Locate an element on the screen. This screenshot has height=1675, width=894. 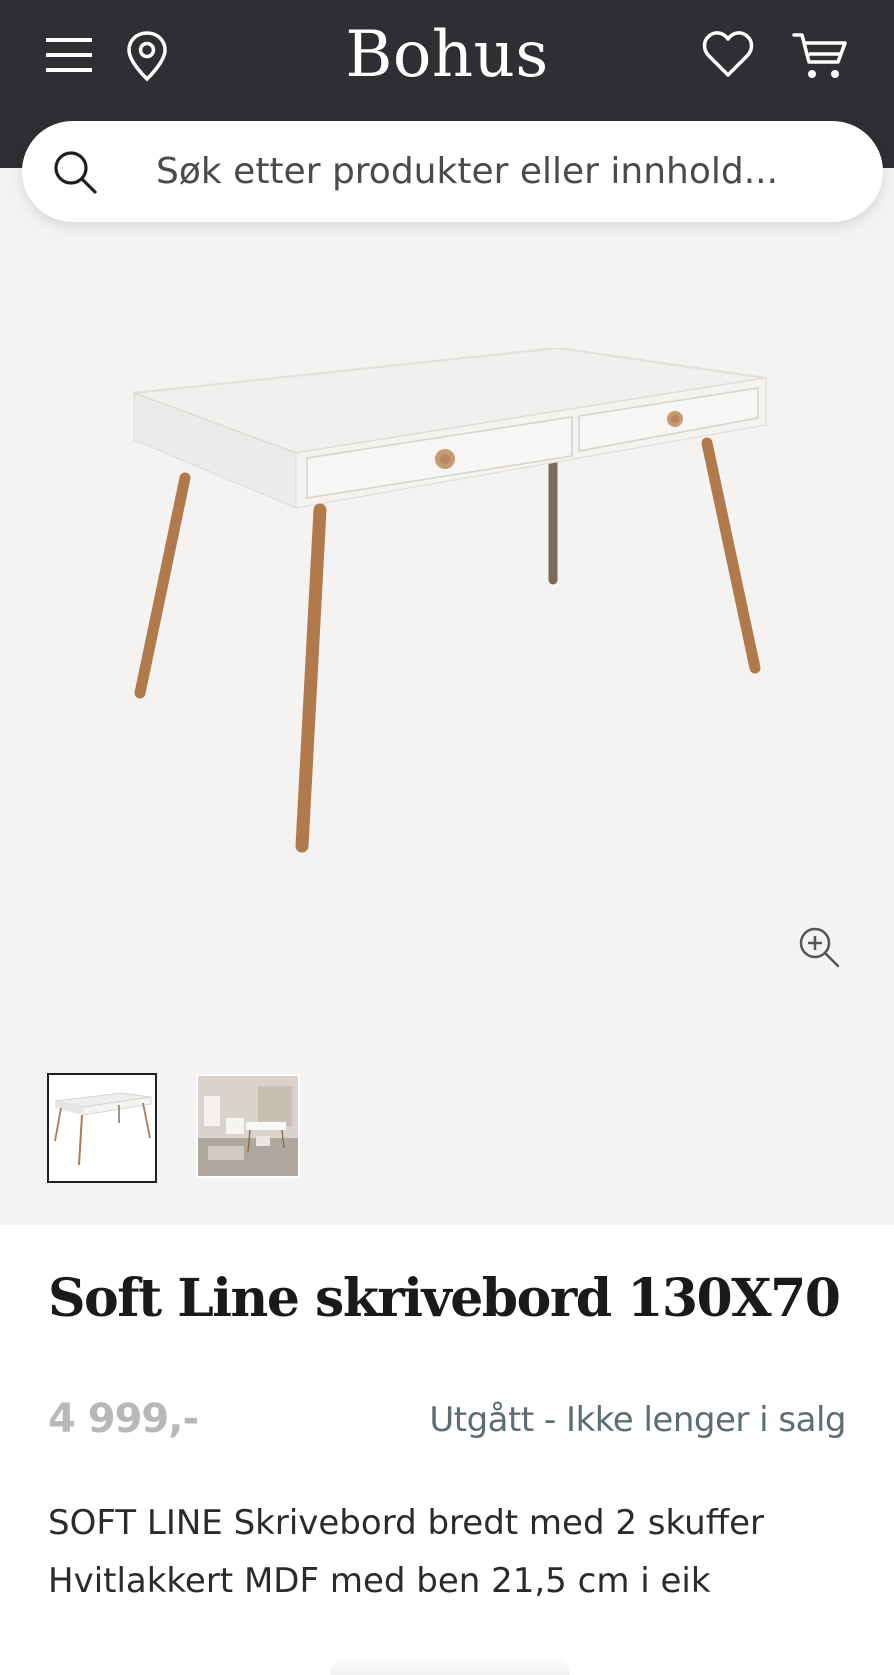
cart-icon is located at coordinates (820, 56).